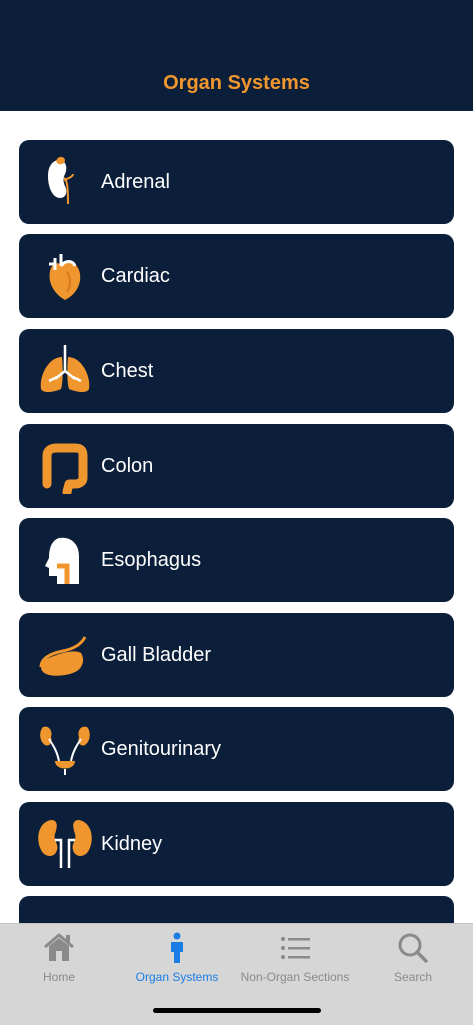 This screenshot has width=473, height=1025. What do you see at coordinates (65, 750) in the screenshot?
I see `urinary-tract-icon` at bounding box center [65, 750].